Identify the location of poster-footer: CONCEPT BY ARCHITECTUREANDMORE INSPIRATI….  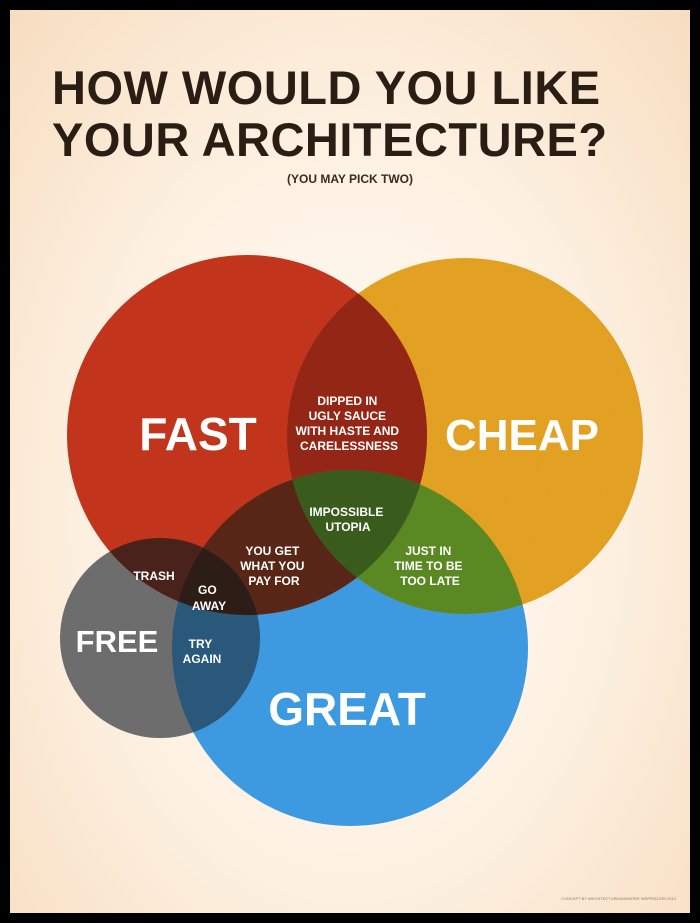
(618, 898).